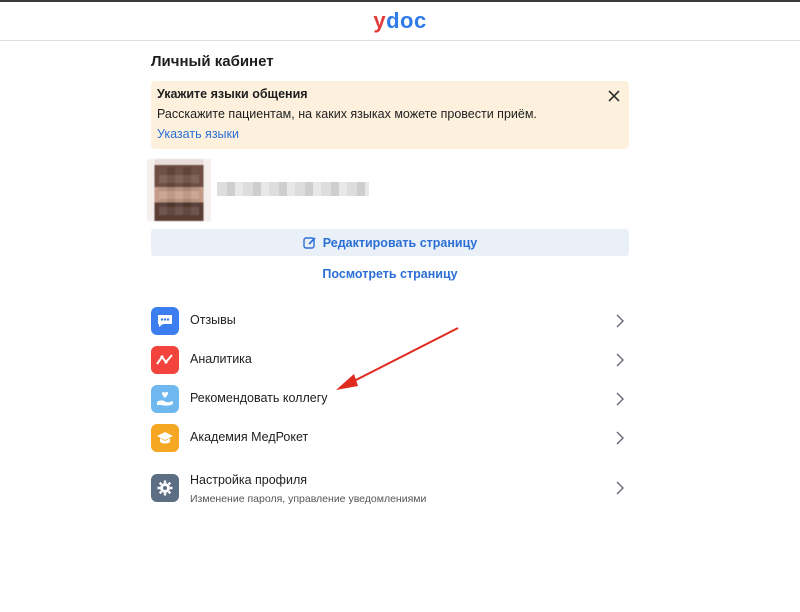  I want to click on top-bar: ydoc, so click(400, 20).